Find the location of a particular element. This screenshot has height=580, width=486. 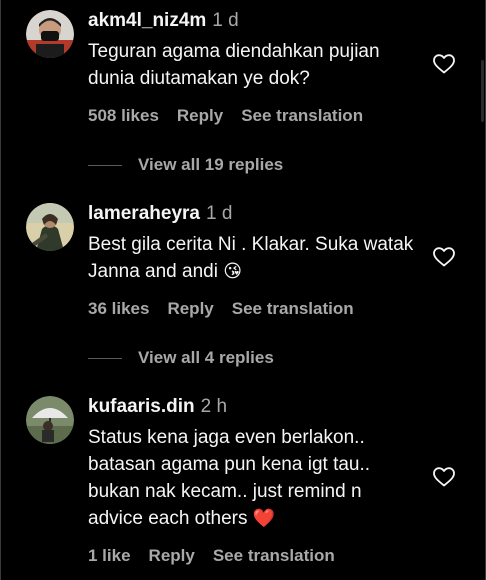

kissing-face-emoji: 😘 is located at coordinates (232, 271).